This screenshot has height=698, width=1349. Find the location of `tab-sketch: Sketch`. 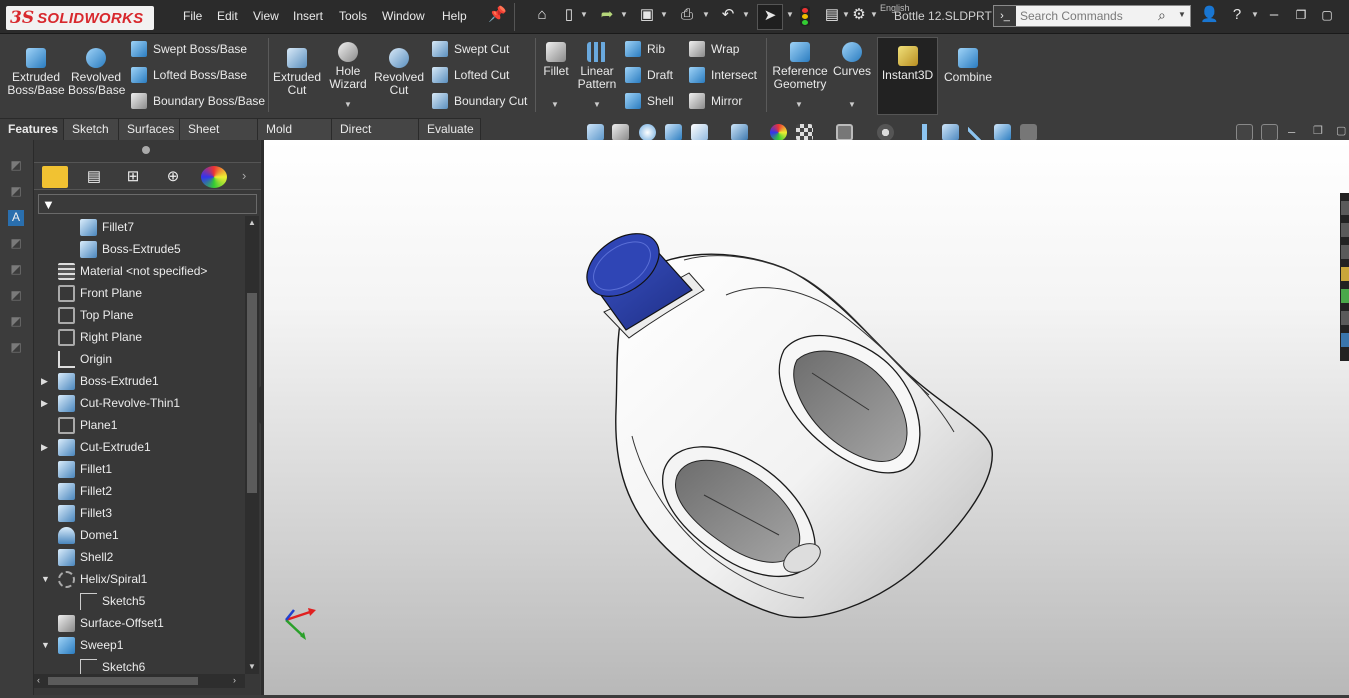

tab-sketch: Sketch is located at coordinates (91, 129).